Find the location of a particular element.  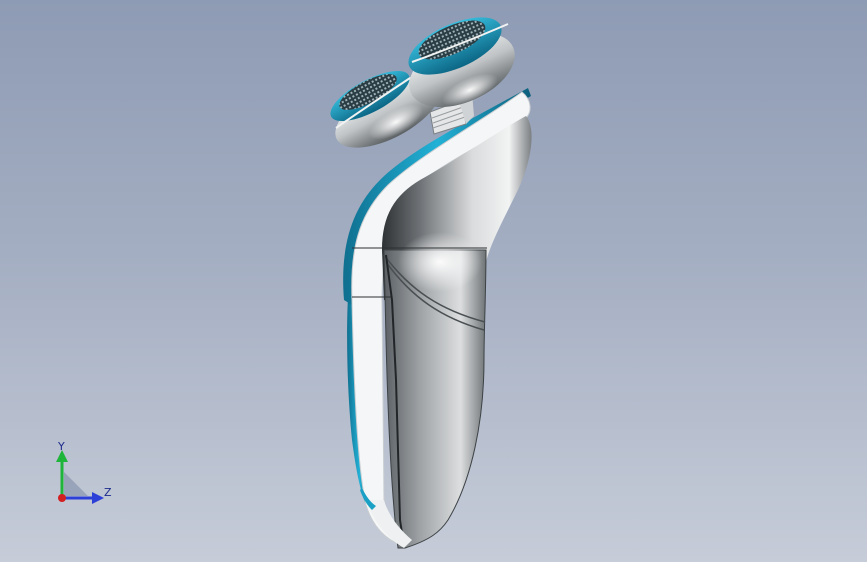

coordinate-triad: Y Z is located at coordinates (85, 473).